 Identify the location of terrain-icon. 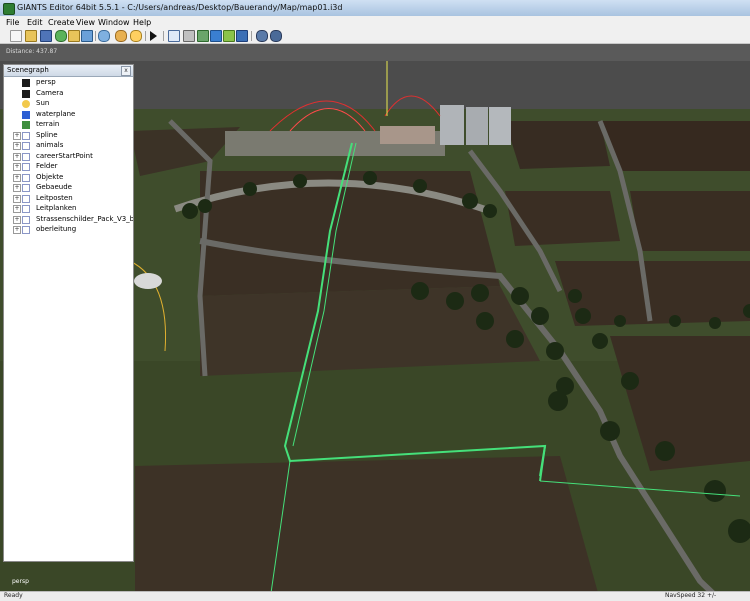
(26, 125).